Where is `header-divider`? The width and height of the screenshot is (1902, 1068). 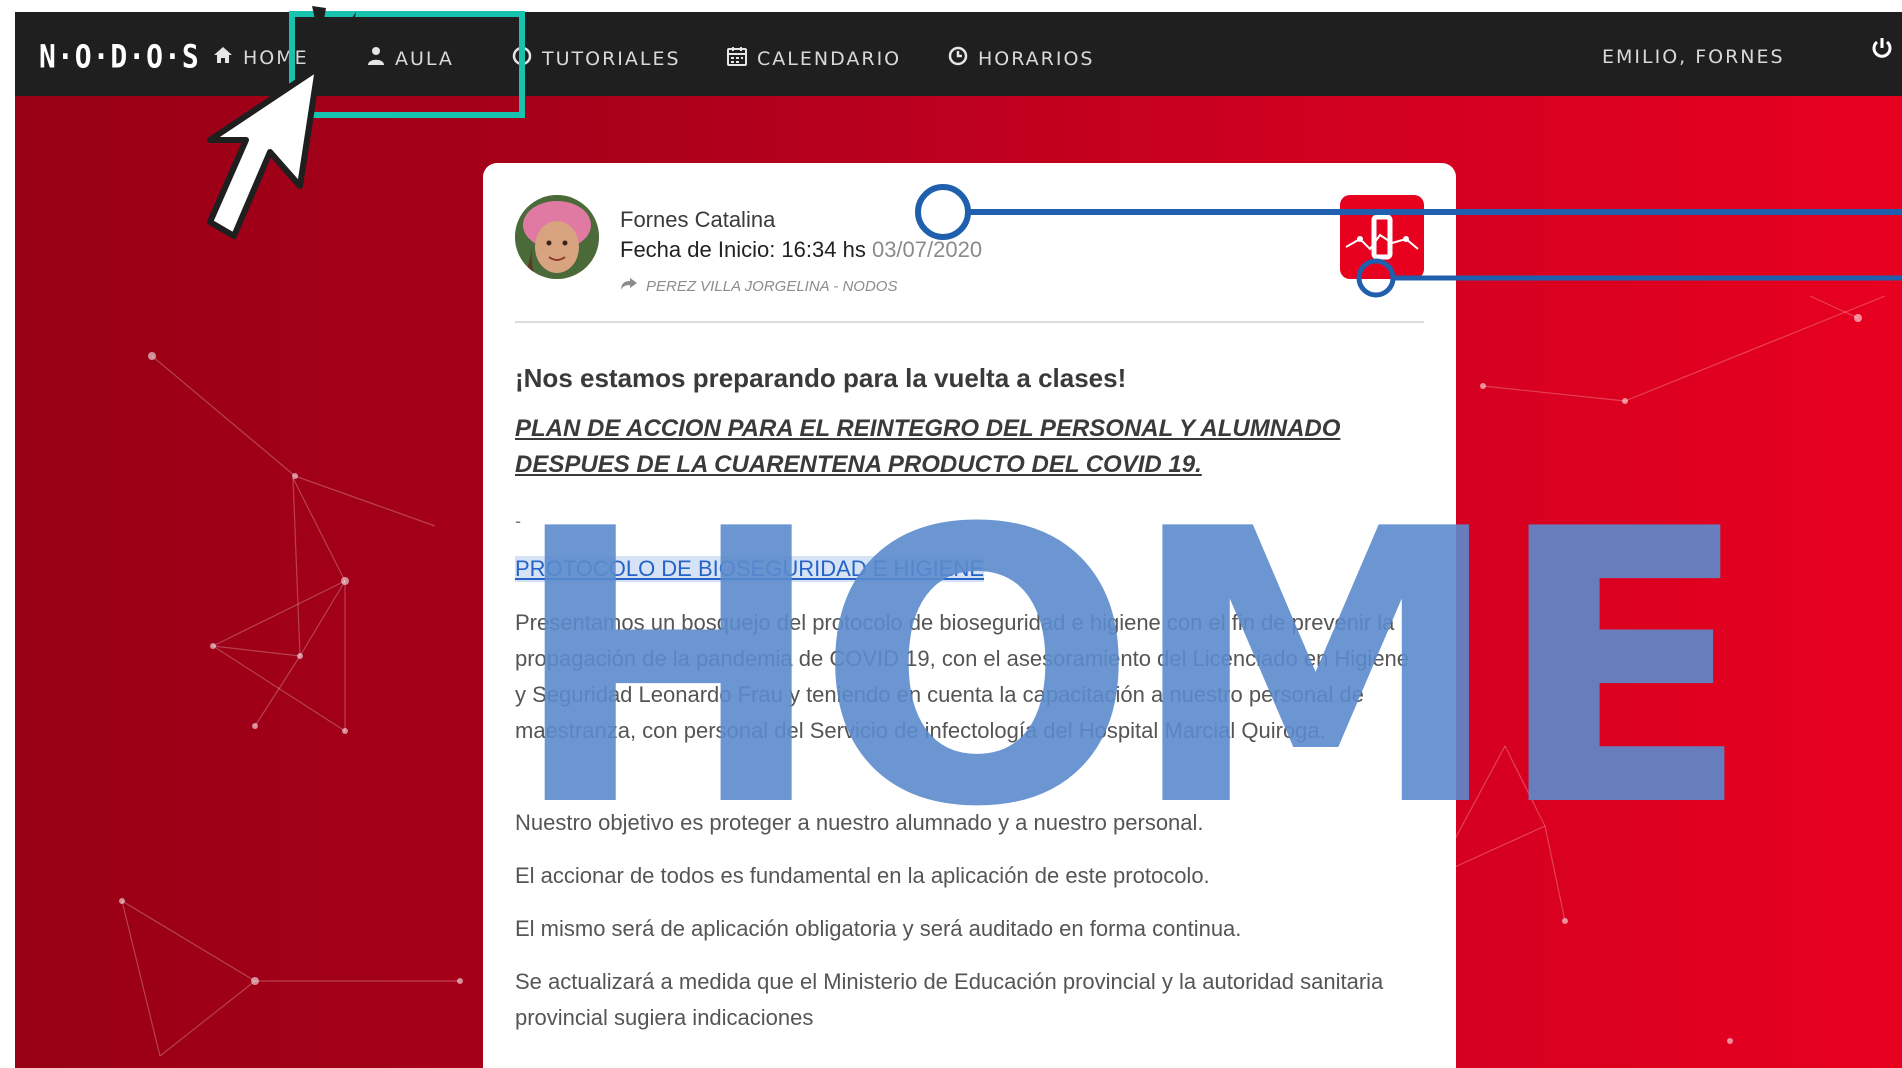
header-divider is located at coordinates (969, 322).